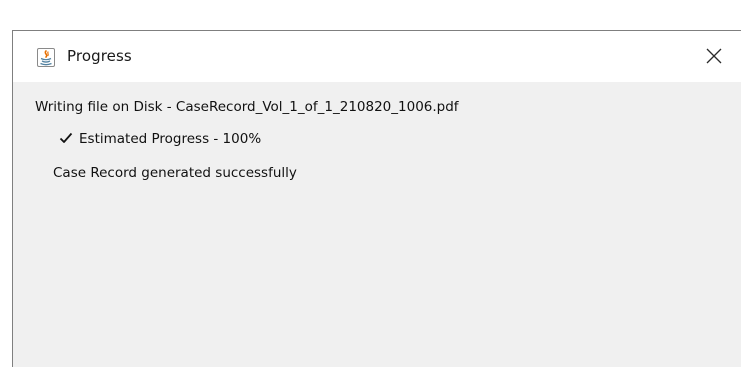 The image size is (741, 367). What do you see at coordinates (170, 139) in the screenshot?
I see `progress-label: Estimated Progress - 100%` at bounding box center [170, 139].